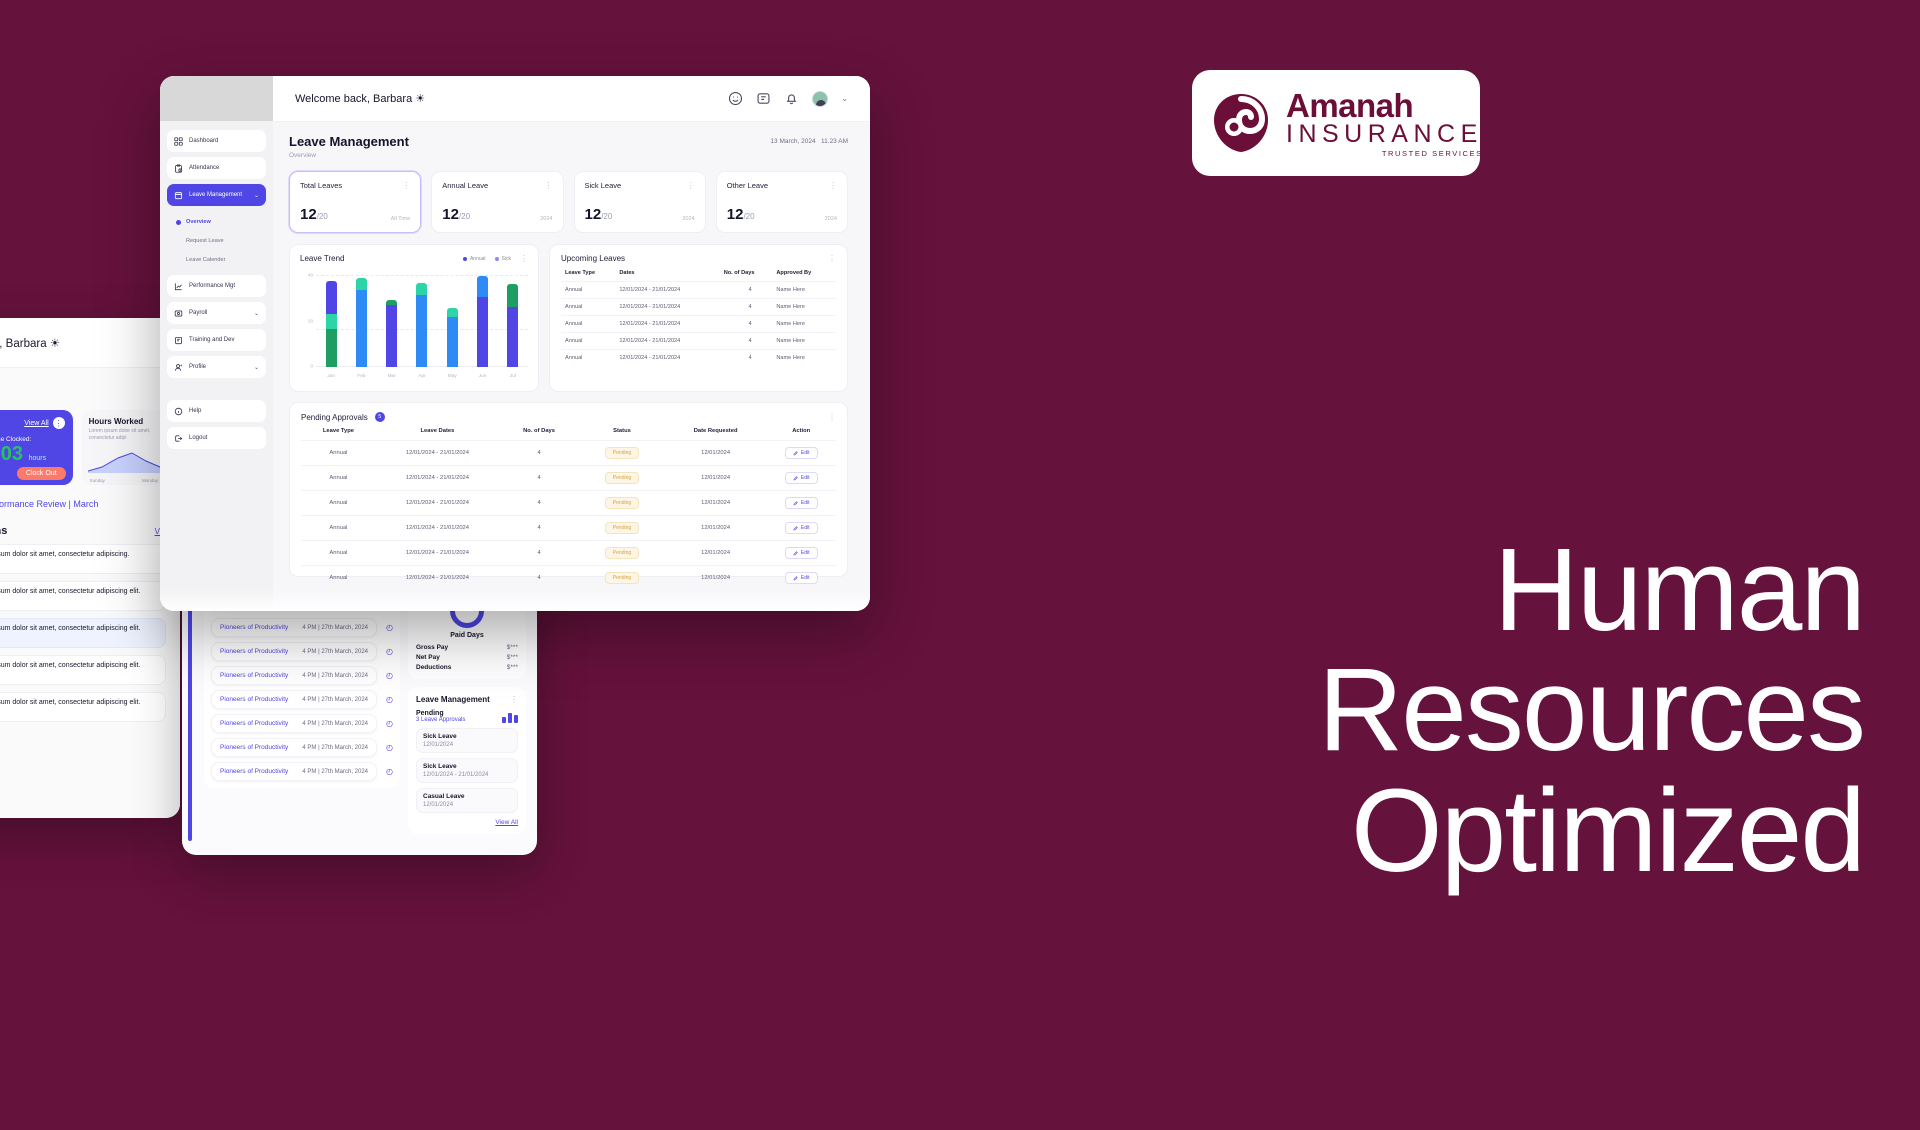 This screenshot has width=1920, height=1130. What do you see at coordinates (467, 800) in the screenshot?
I see `leave-list-item: Casual Leave 12/01/2024` at bounding box center [467, 800].